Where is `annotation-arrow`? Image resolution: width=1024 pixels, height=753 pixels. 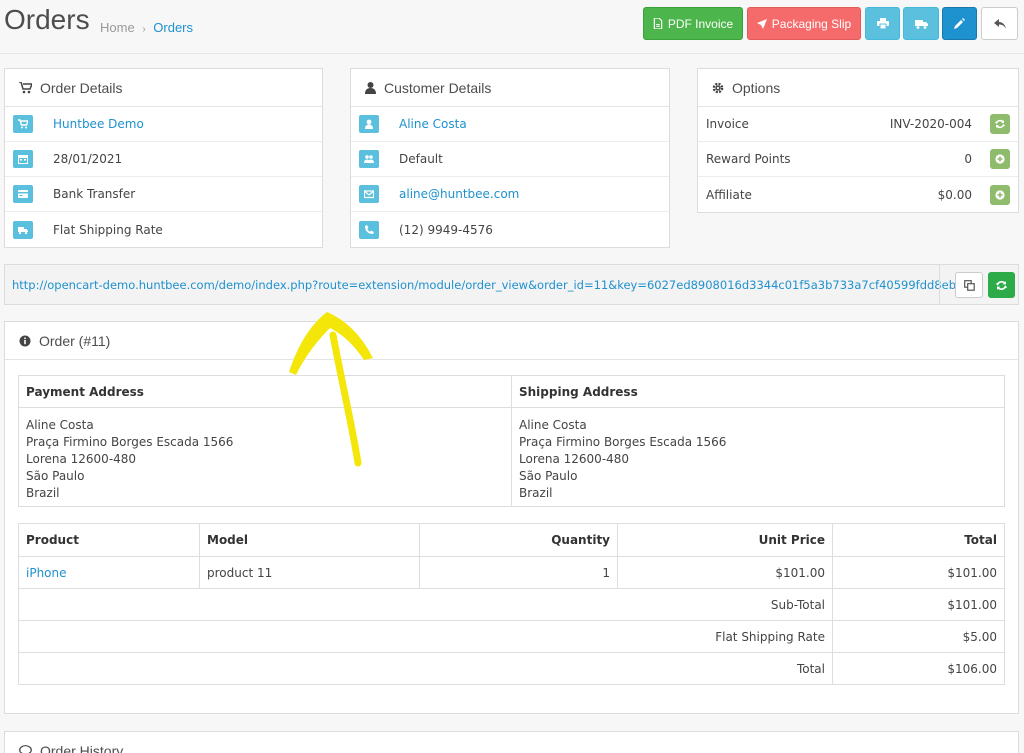 annotation-arrow is located at coordinates (331, 389).